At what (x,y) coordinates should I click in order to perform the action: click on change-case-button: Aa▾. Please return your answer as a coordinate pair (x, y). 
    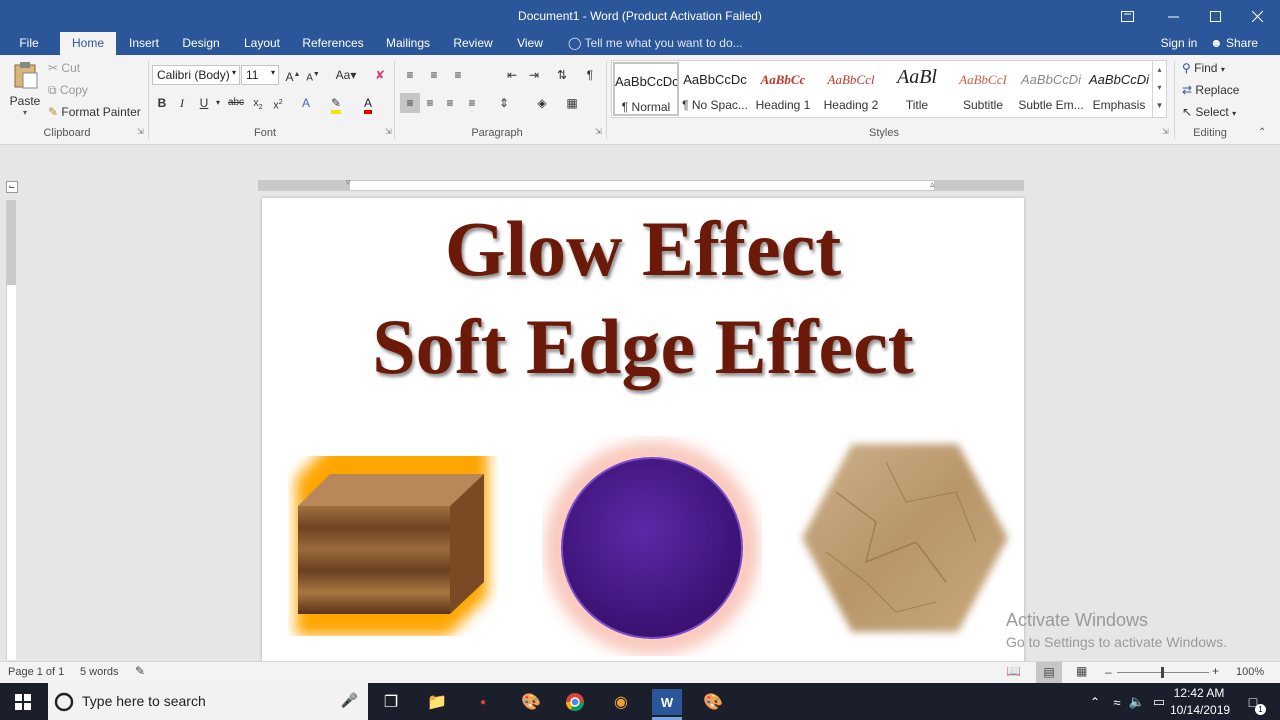
    Looking at the image, I should click on (346, 75).